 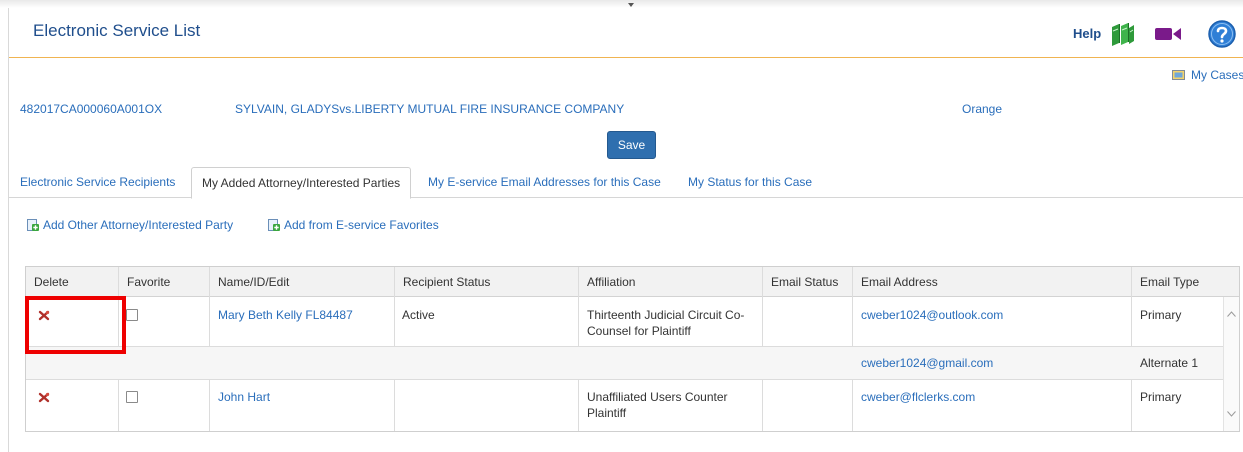 What do you see at coordinates (657, 405) in the screenshot?
I see `affiliation: Unaffiliated Users Counter Plaintiff` at bounding box center [657, 405].